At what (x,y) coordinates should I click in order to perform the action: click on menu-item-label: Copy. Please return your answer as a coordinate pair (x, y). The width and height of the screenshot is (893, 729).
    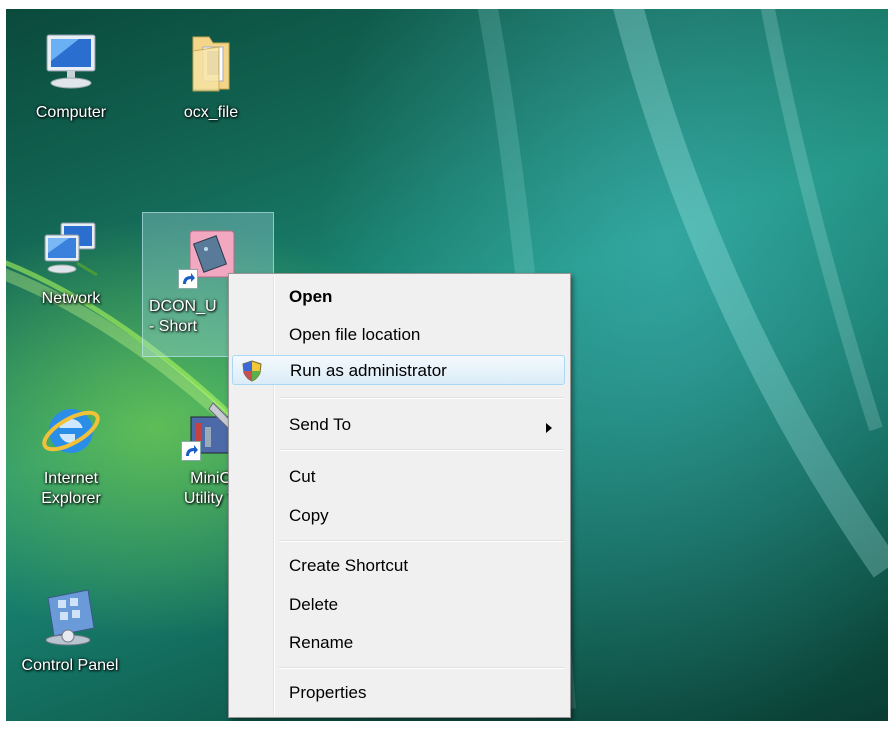
    Looking at the image, I should click on (309, 515).